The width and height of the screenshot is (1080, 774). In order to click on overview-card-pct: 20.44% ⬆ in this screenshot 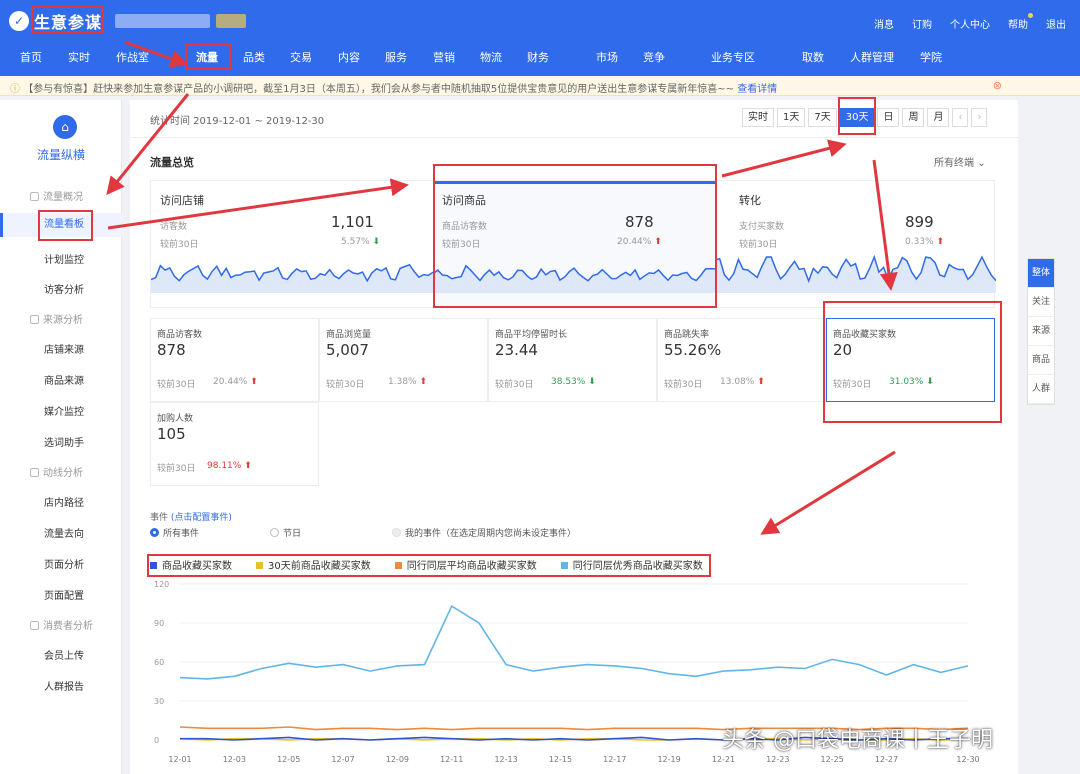, I will do `click(639, 242)`.